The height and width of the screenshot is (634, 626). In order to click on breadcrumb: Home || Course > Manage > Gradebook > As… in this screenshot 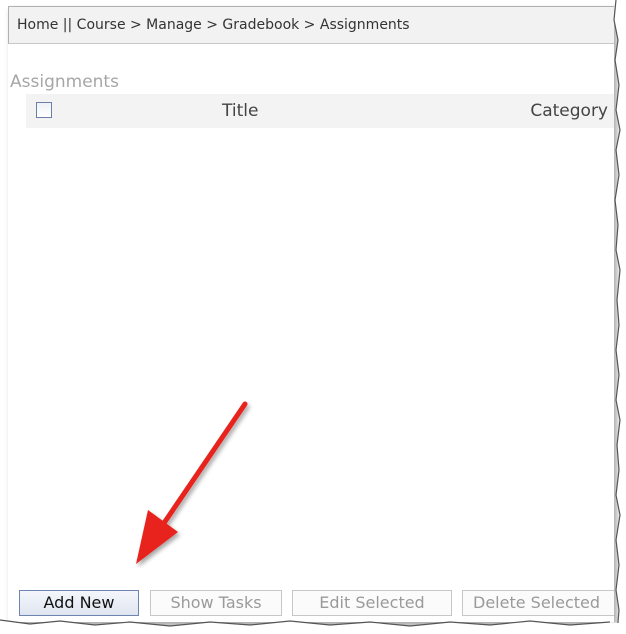, I will do `click(213, 25)`.